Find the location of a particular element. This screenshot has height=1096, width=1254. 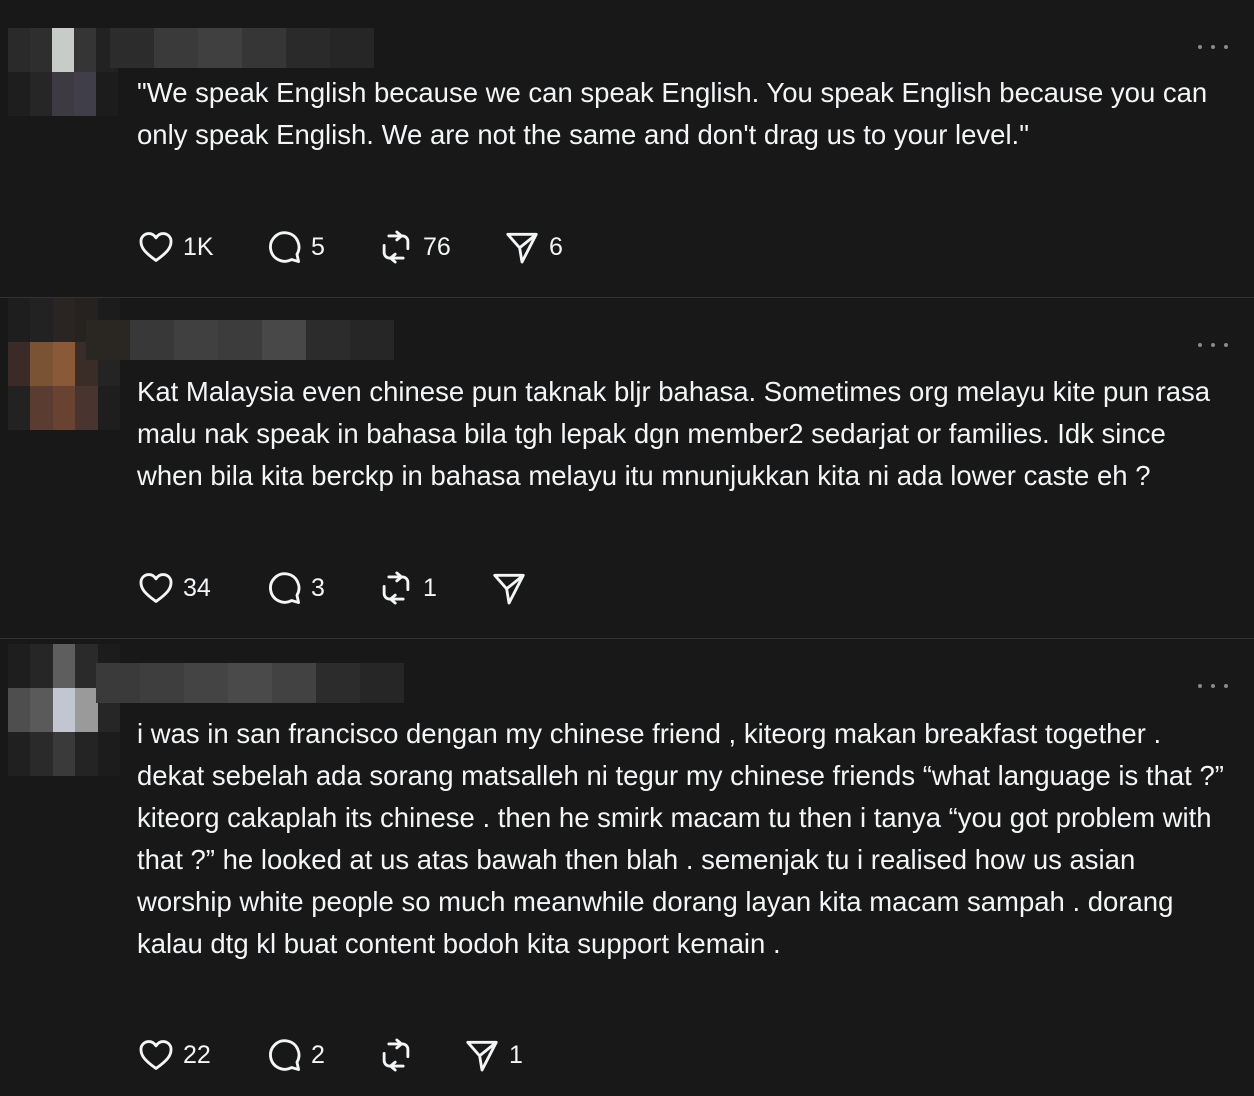

like-count: 22 is located at coordinates (197, 1054).